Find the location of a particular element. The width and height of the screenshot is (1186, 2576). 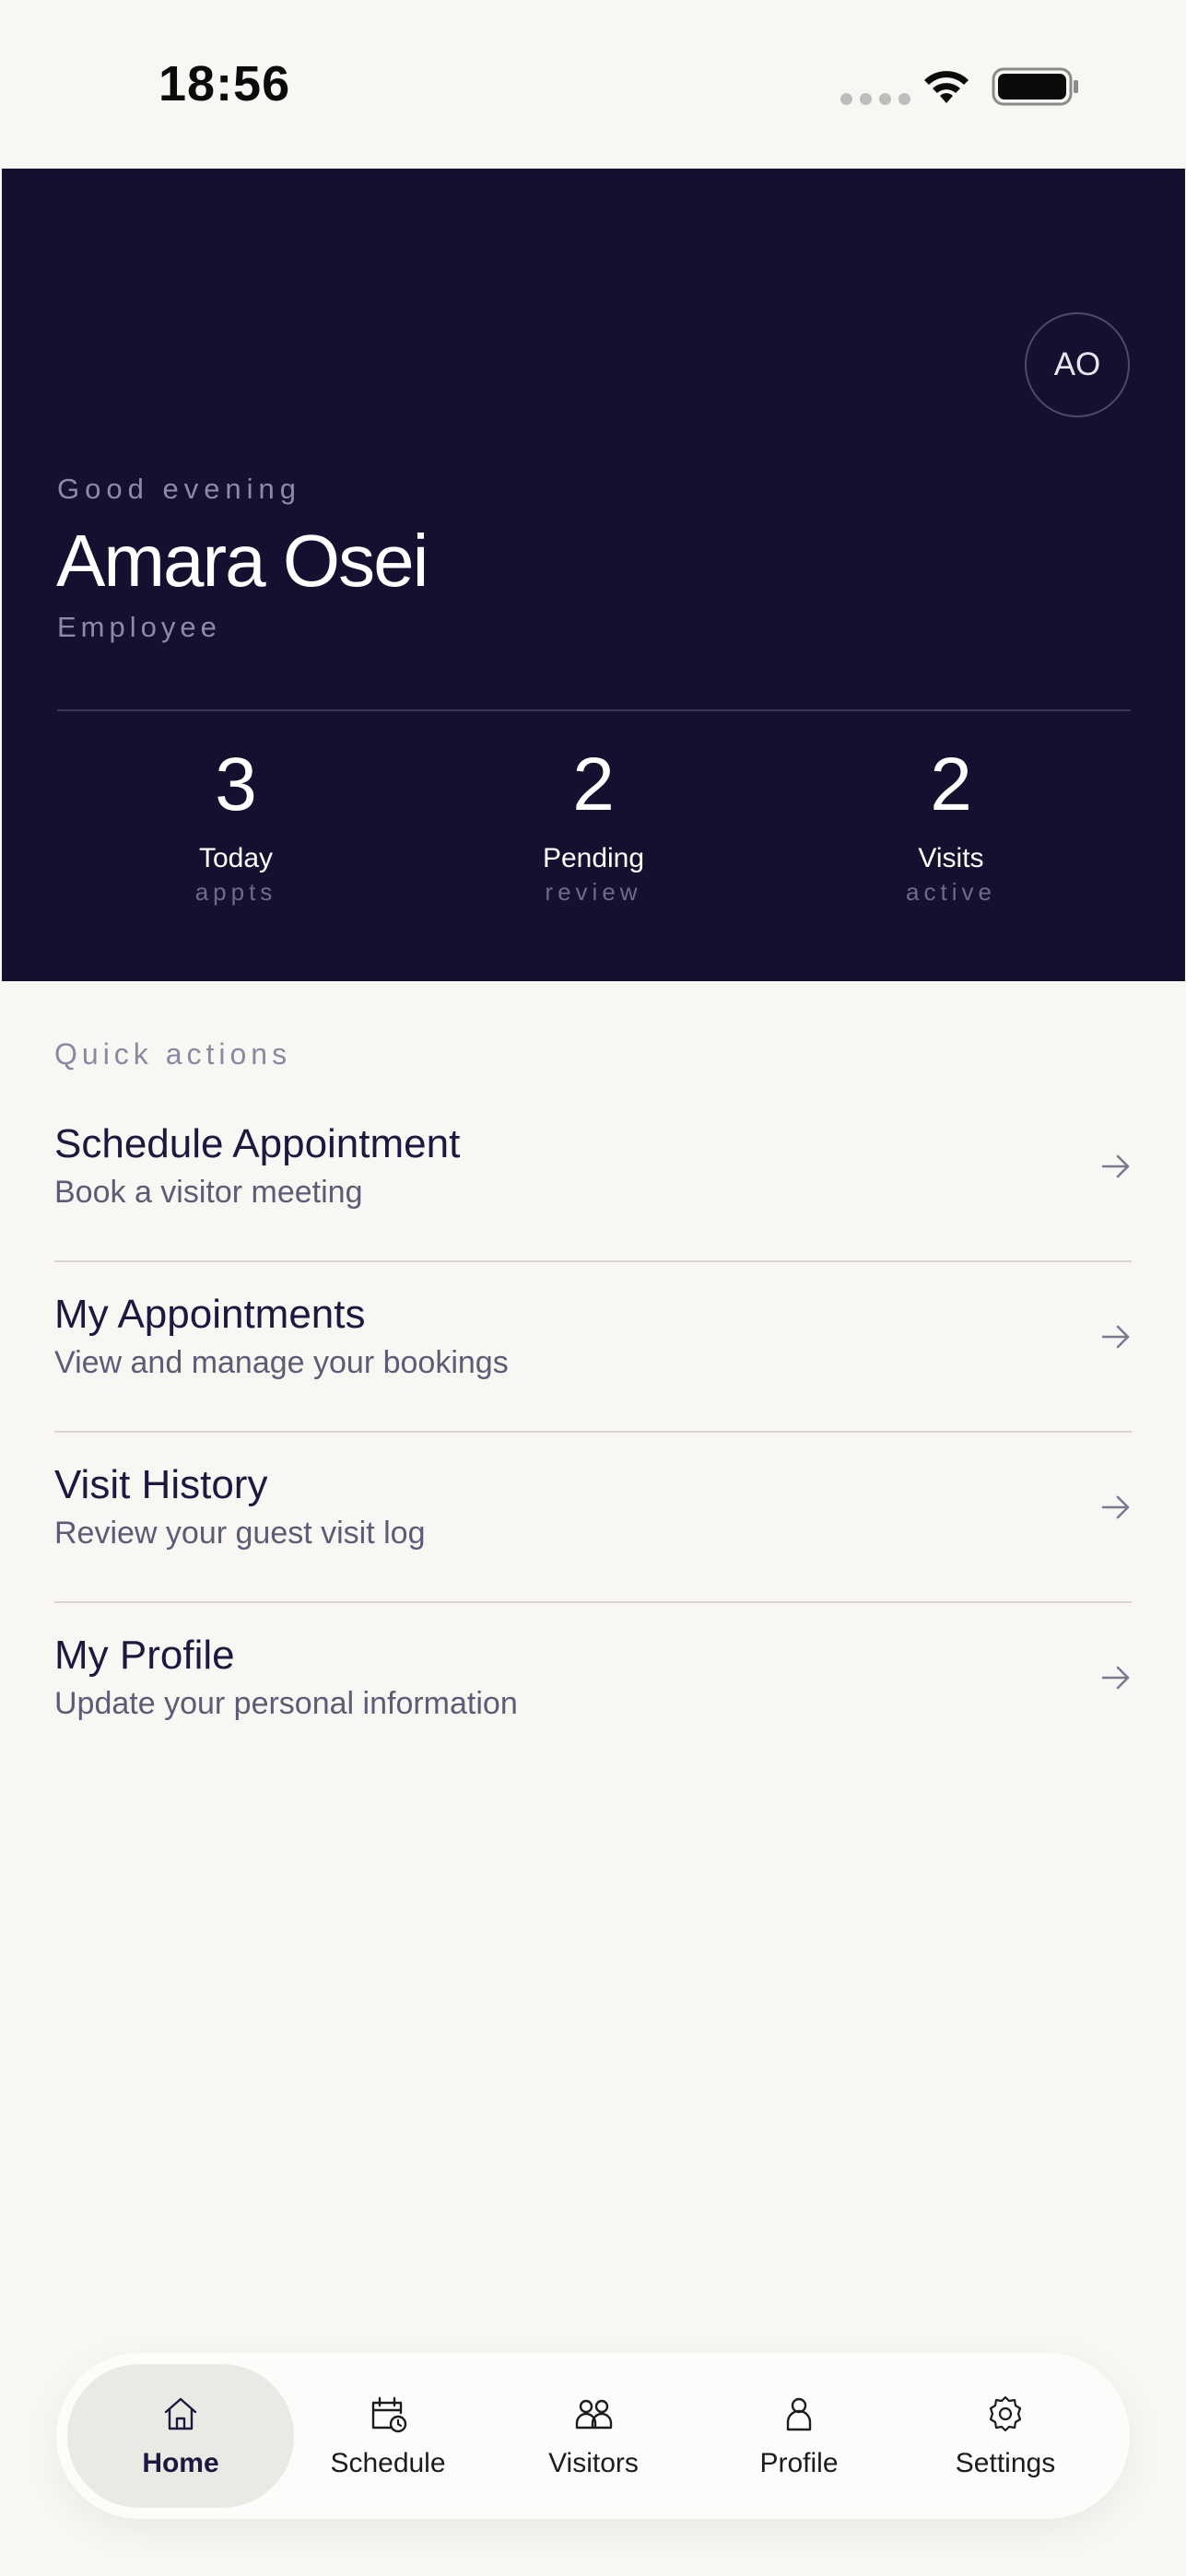

people-icon is located at coordinates (594, 2414).